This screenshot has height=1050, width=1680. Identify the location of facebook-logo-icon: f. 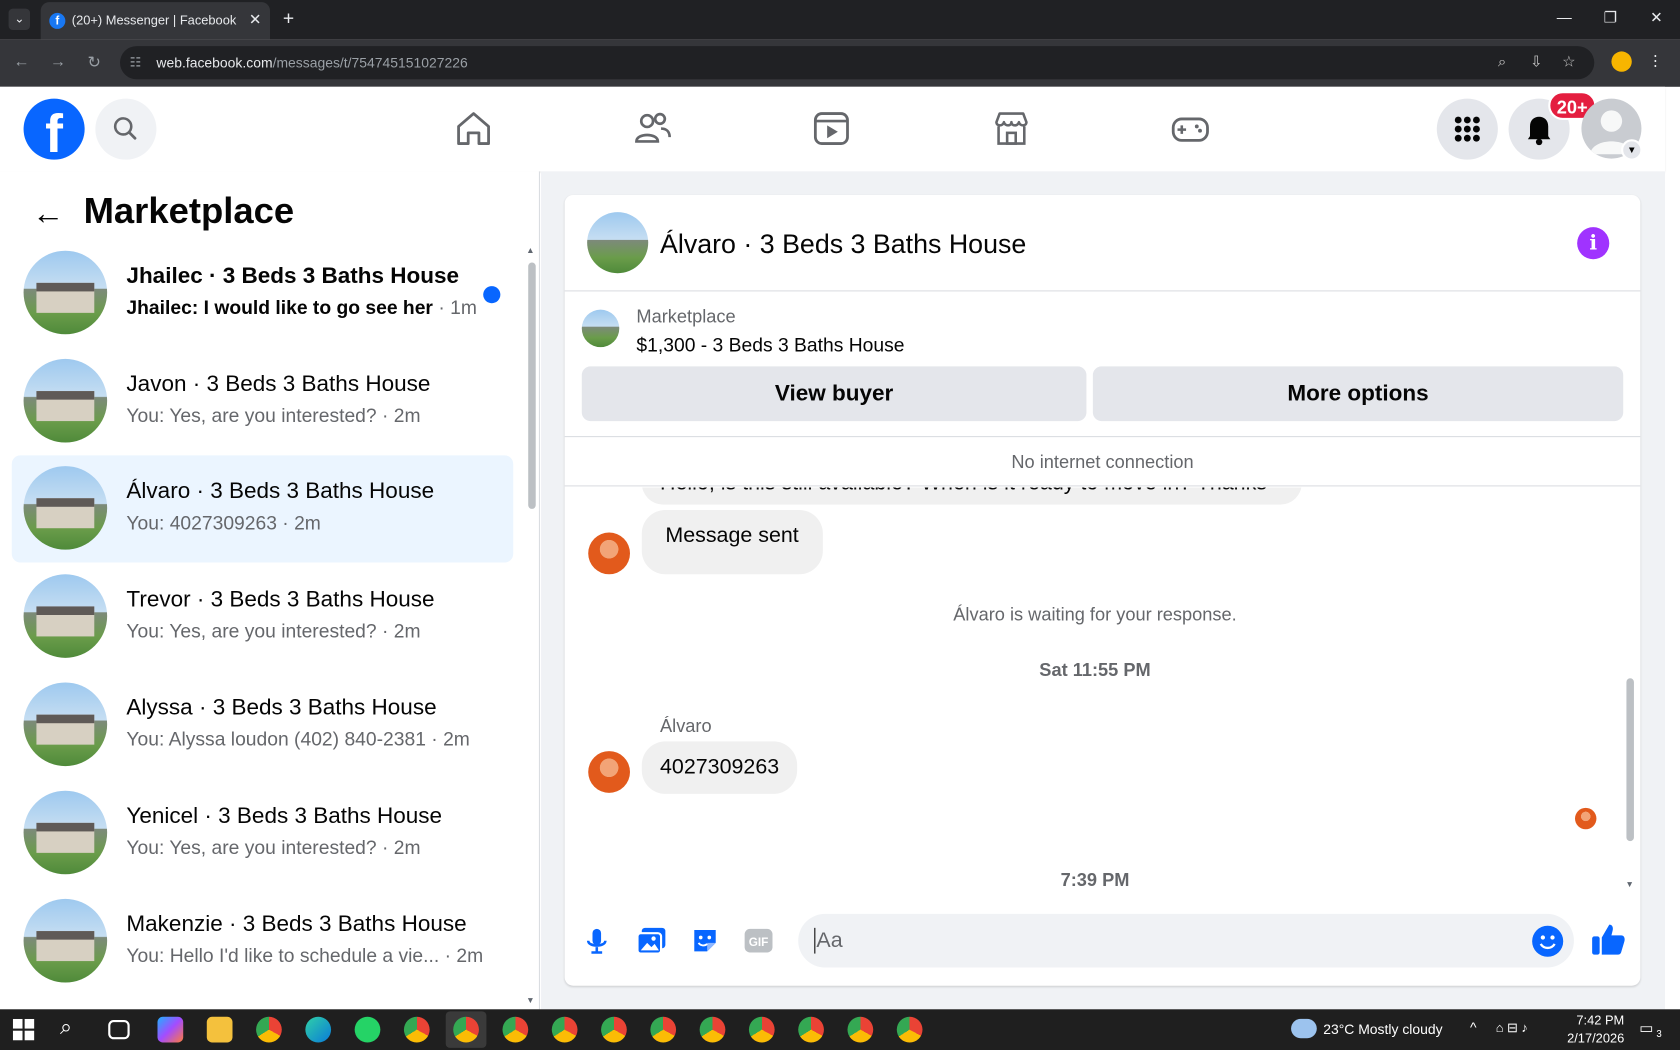
(54, 129).